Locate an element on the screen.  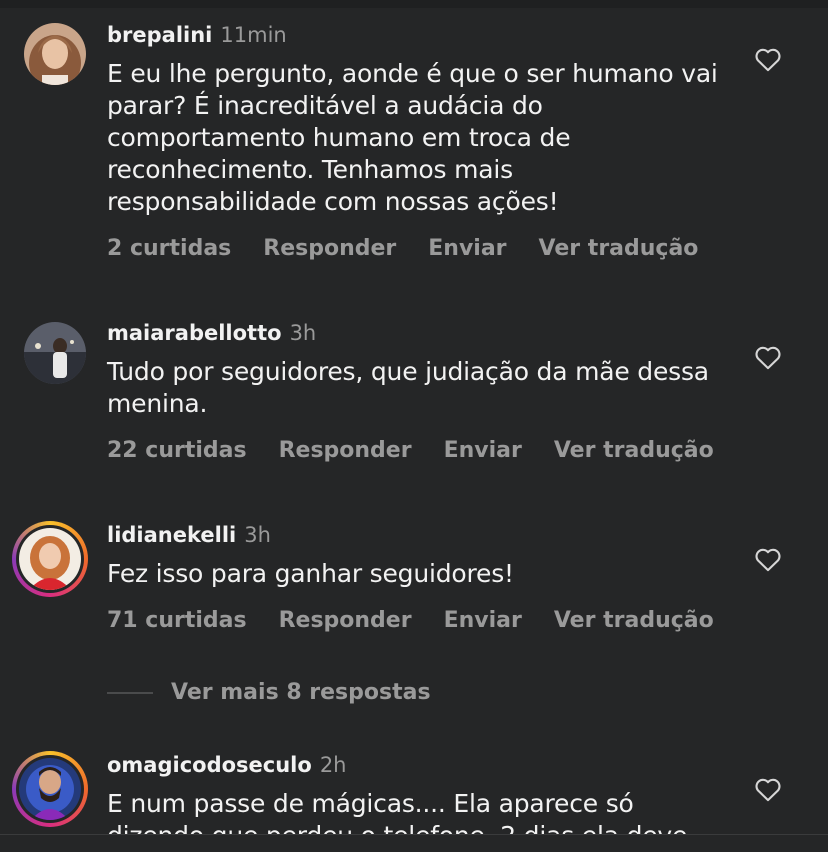
comment-actions: 22 curtidas Responder Enviar Ver tradução is located at coordinates (426, 451).